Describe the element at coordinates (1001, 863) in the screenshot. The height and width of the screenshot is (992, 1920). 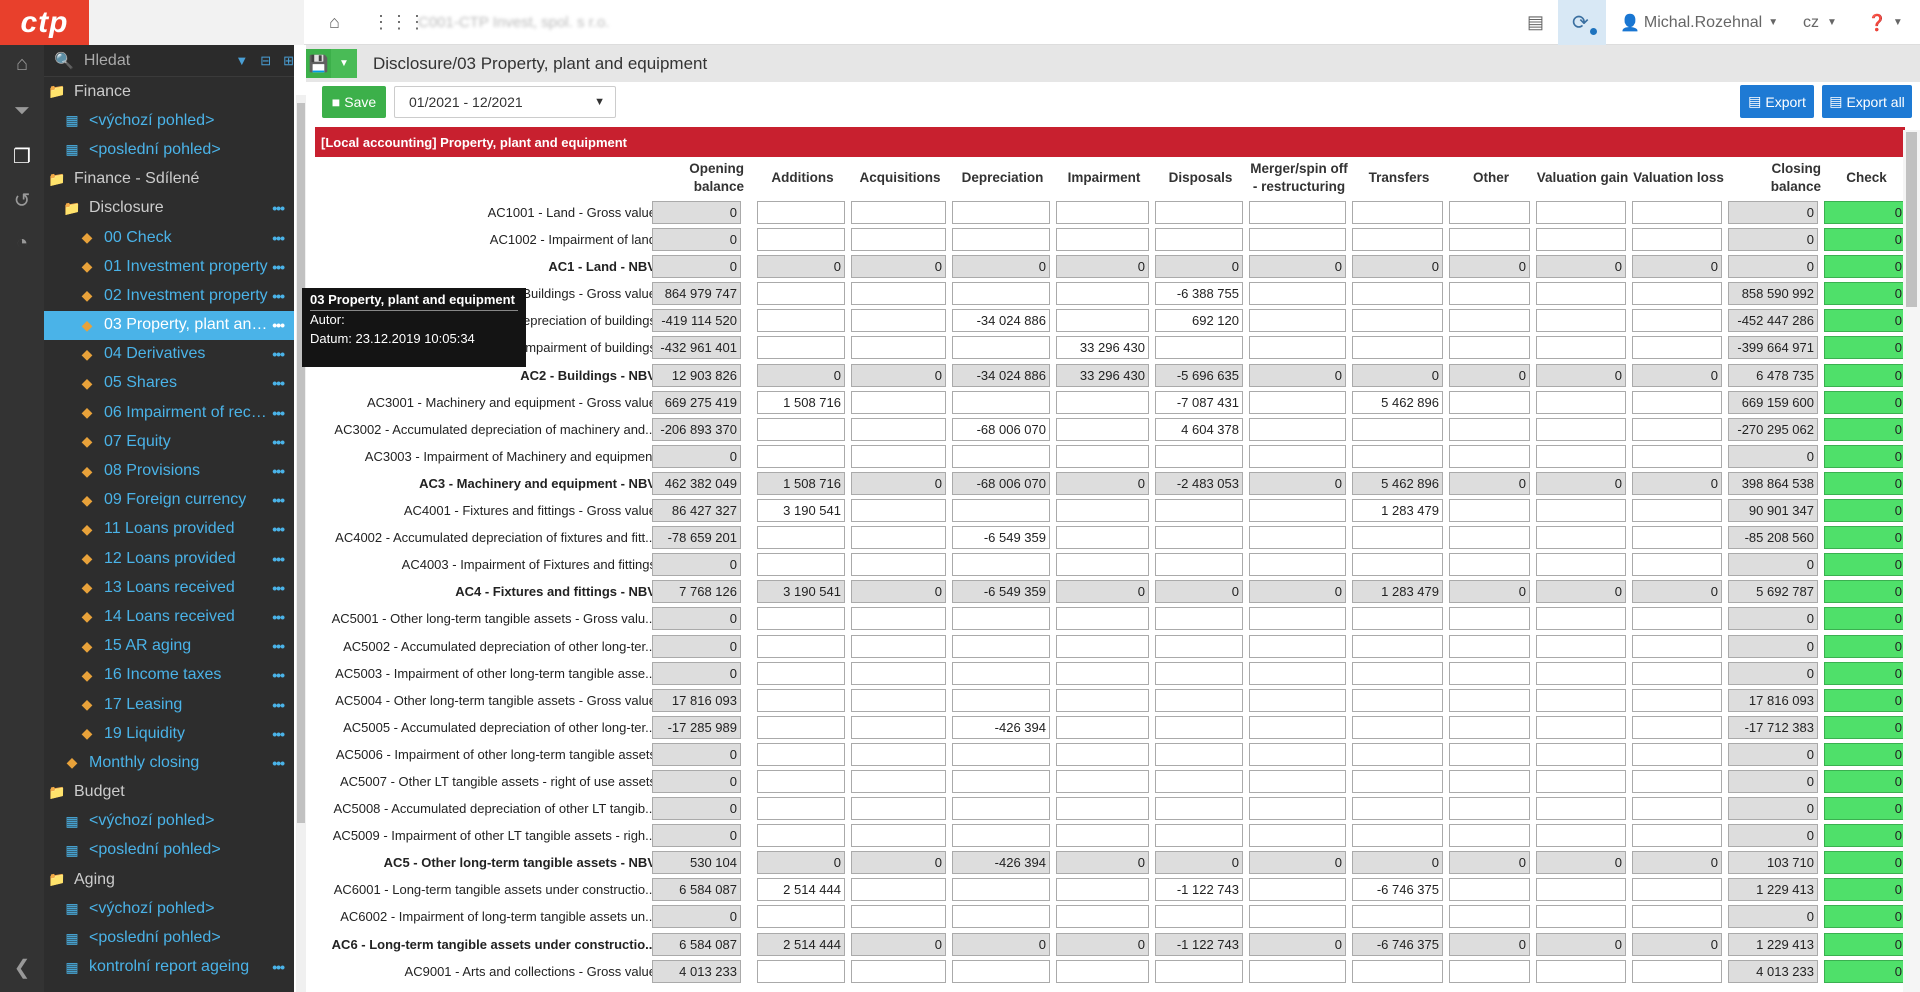
I see `value-cell: -426 394` at that location.